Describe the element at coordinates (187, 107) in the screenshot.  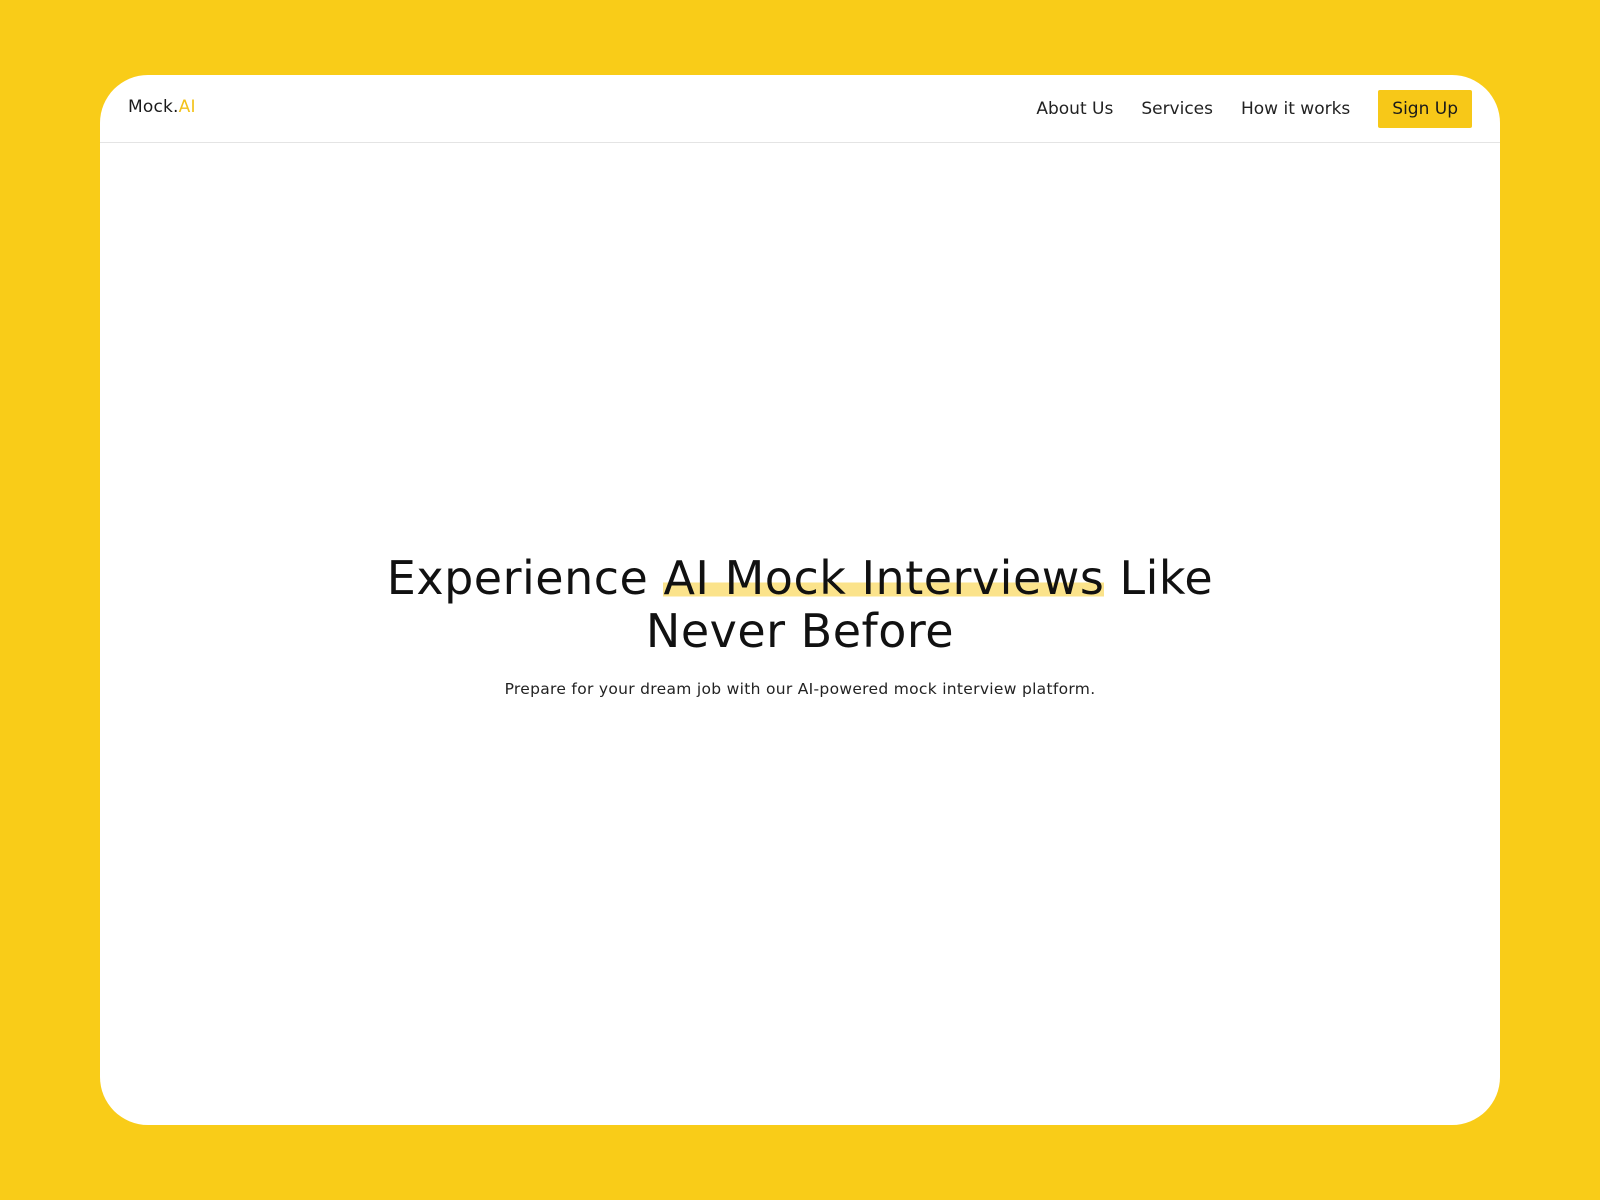
I see `brand-accent: AI` at that location.